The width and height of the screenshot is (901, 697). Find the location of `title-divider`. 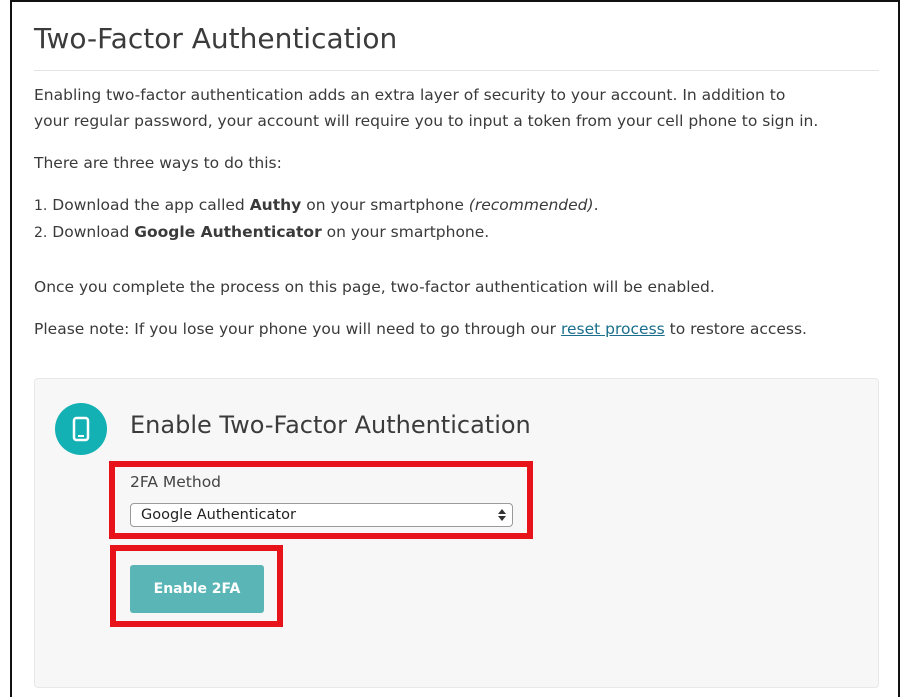

title-divider is located at coordinates (456, 70).